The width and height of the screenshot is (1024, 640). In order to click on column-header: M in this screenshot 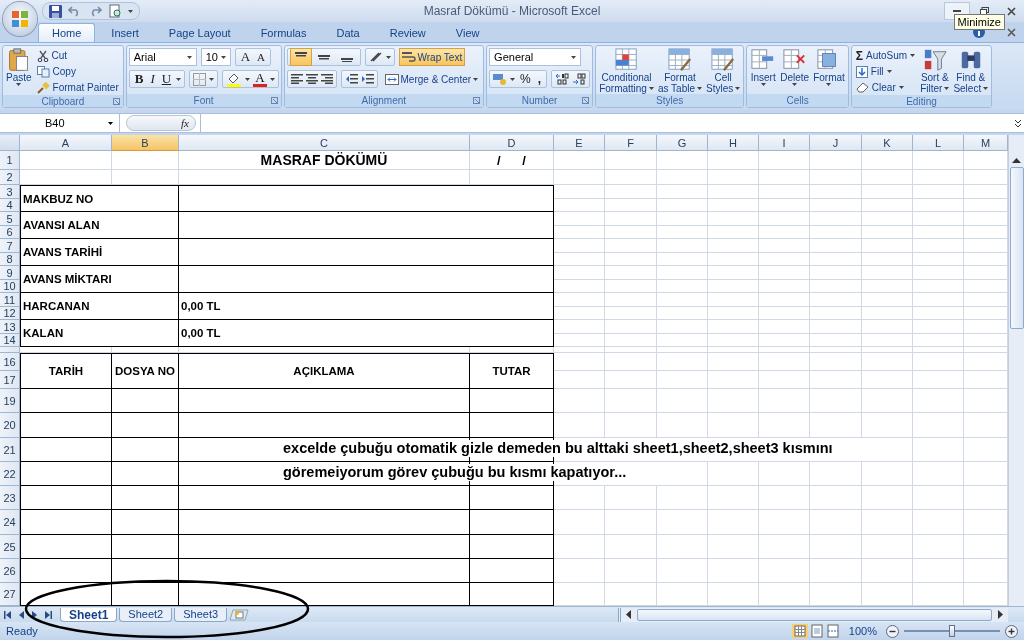, I will do `click(986, 143)`.